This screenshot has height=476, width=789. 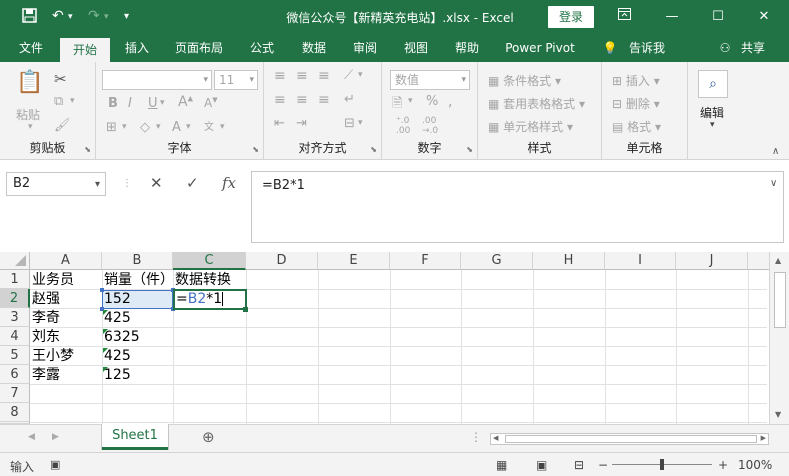 What do you see at coordinates (279, 123) in the screenshot?
I see `decrease-indent-icon: ⇤` at bounding box center [279, 123].